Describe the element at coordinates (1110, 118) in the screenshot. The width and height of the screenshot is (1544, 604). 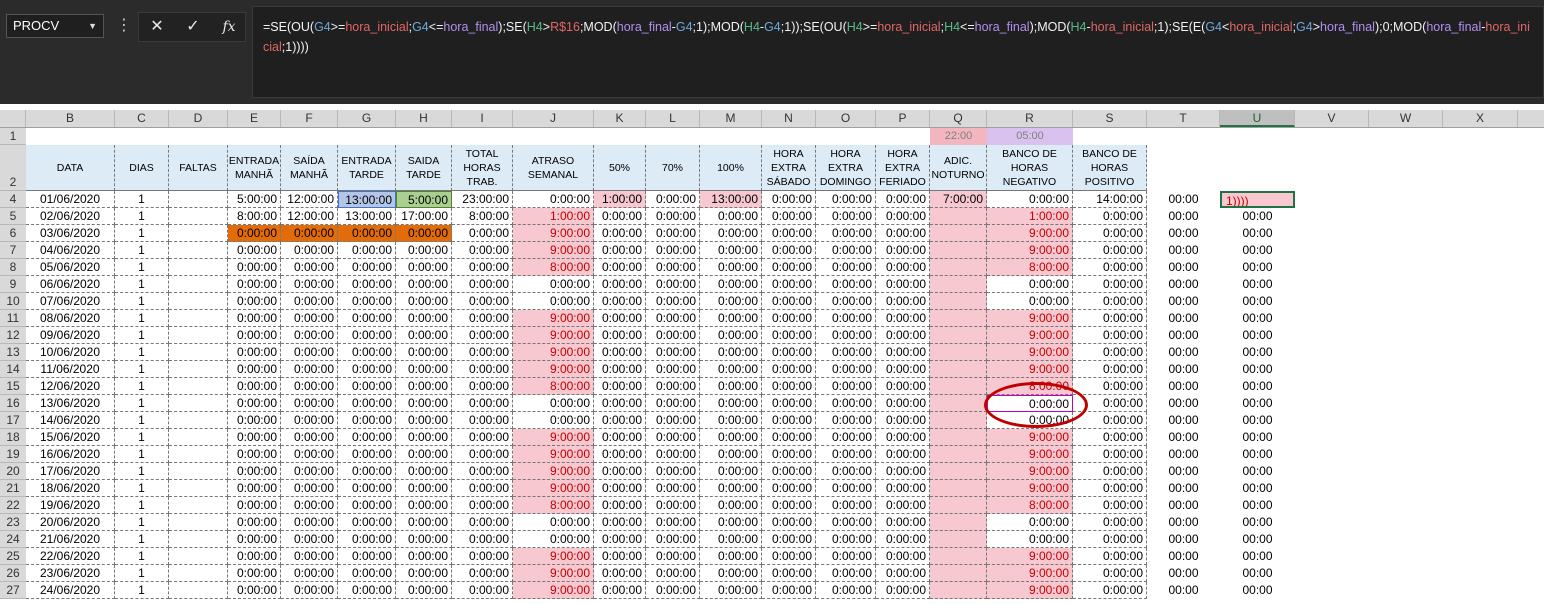
I see `column-header-s: S` at that location.